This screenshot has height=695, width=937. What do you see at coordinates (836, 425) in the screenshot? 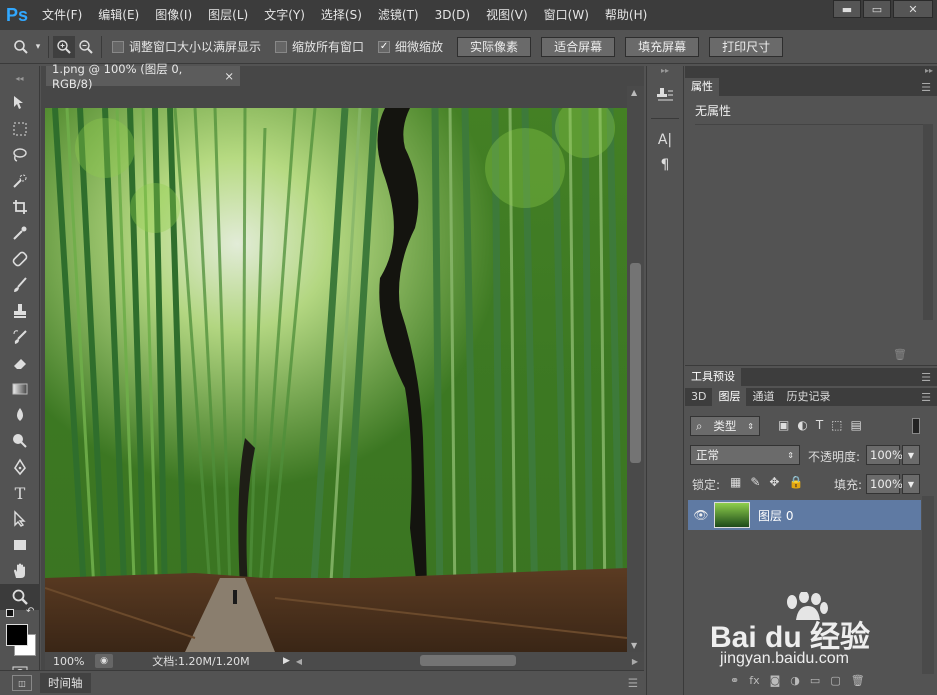
I see `shape-filter-icon: ⬚` at bounding box center [836, 425].